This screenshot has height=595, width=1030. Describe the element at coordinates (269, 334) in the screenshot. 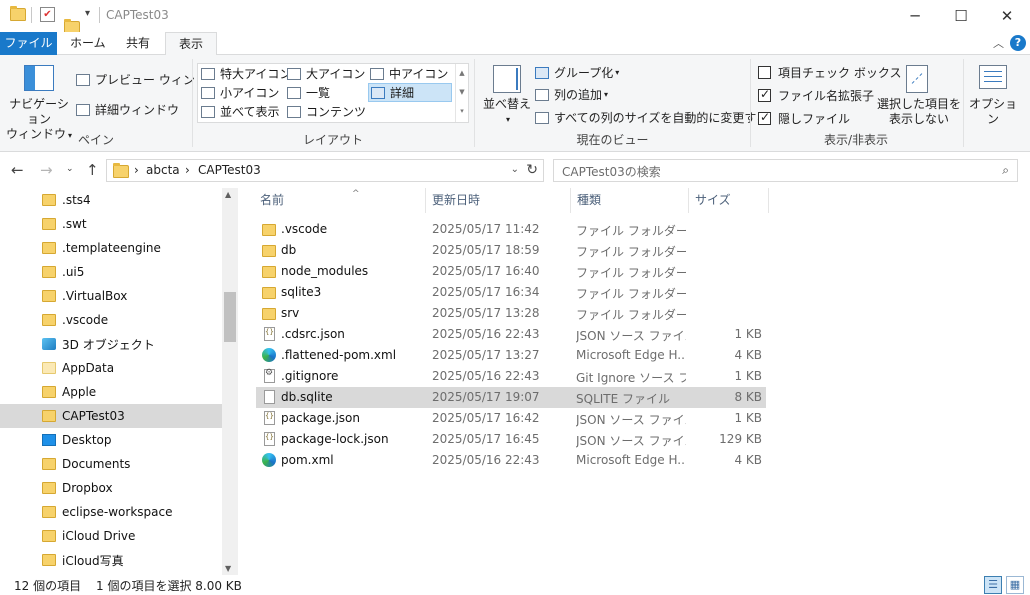

I see `json-file-icon` at that location.